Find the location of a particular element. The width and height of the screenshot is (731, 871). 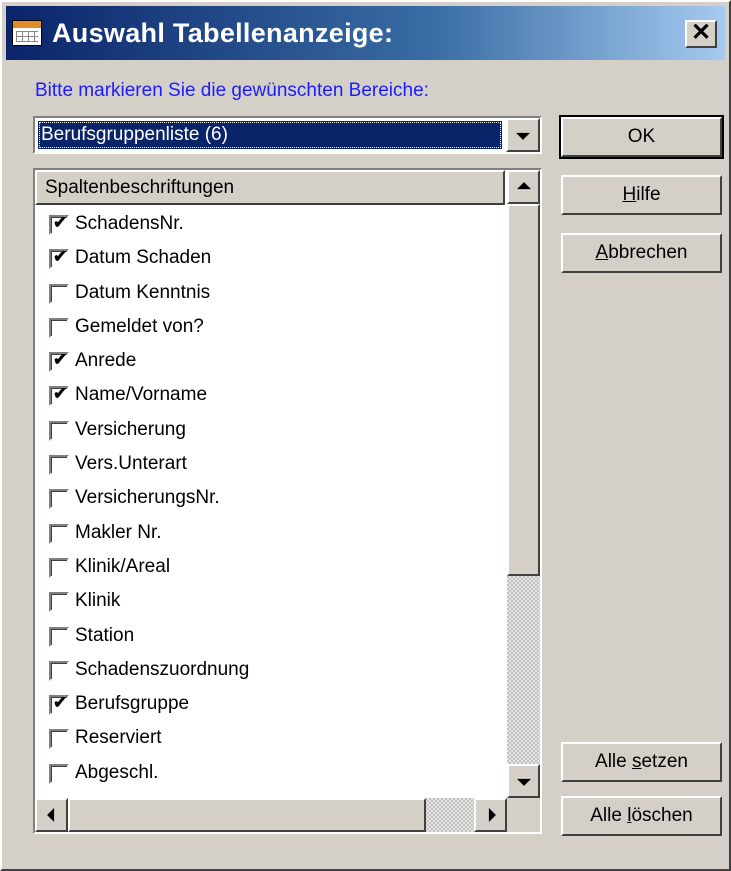

scroll-left-button is located at coordinates (51, 815).